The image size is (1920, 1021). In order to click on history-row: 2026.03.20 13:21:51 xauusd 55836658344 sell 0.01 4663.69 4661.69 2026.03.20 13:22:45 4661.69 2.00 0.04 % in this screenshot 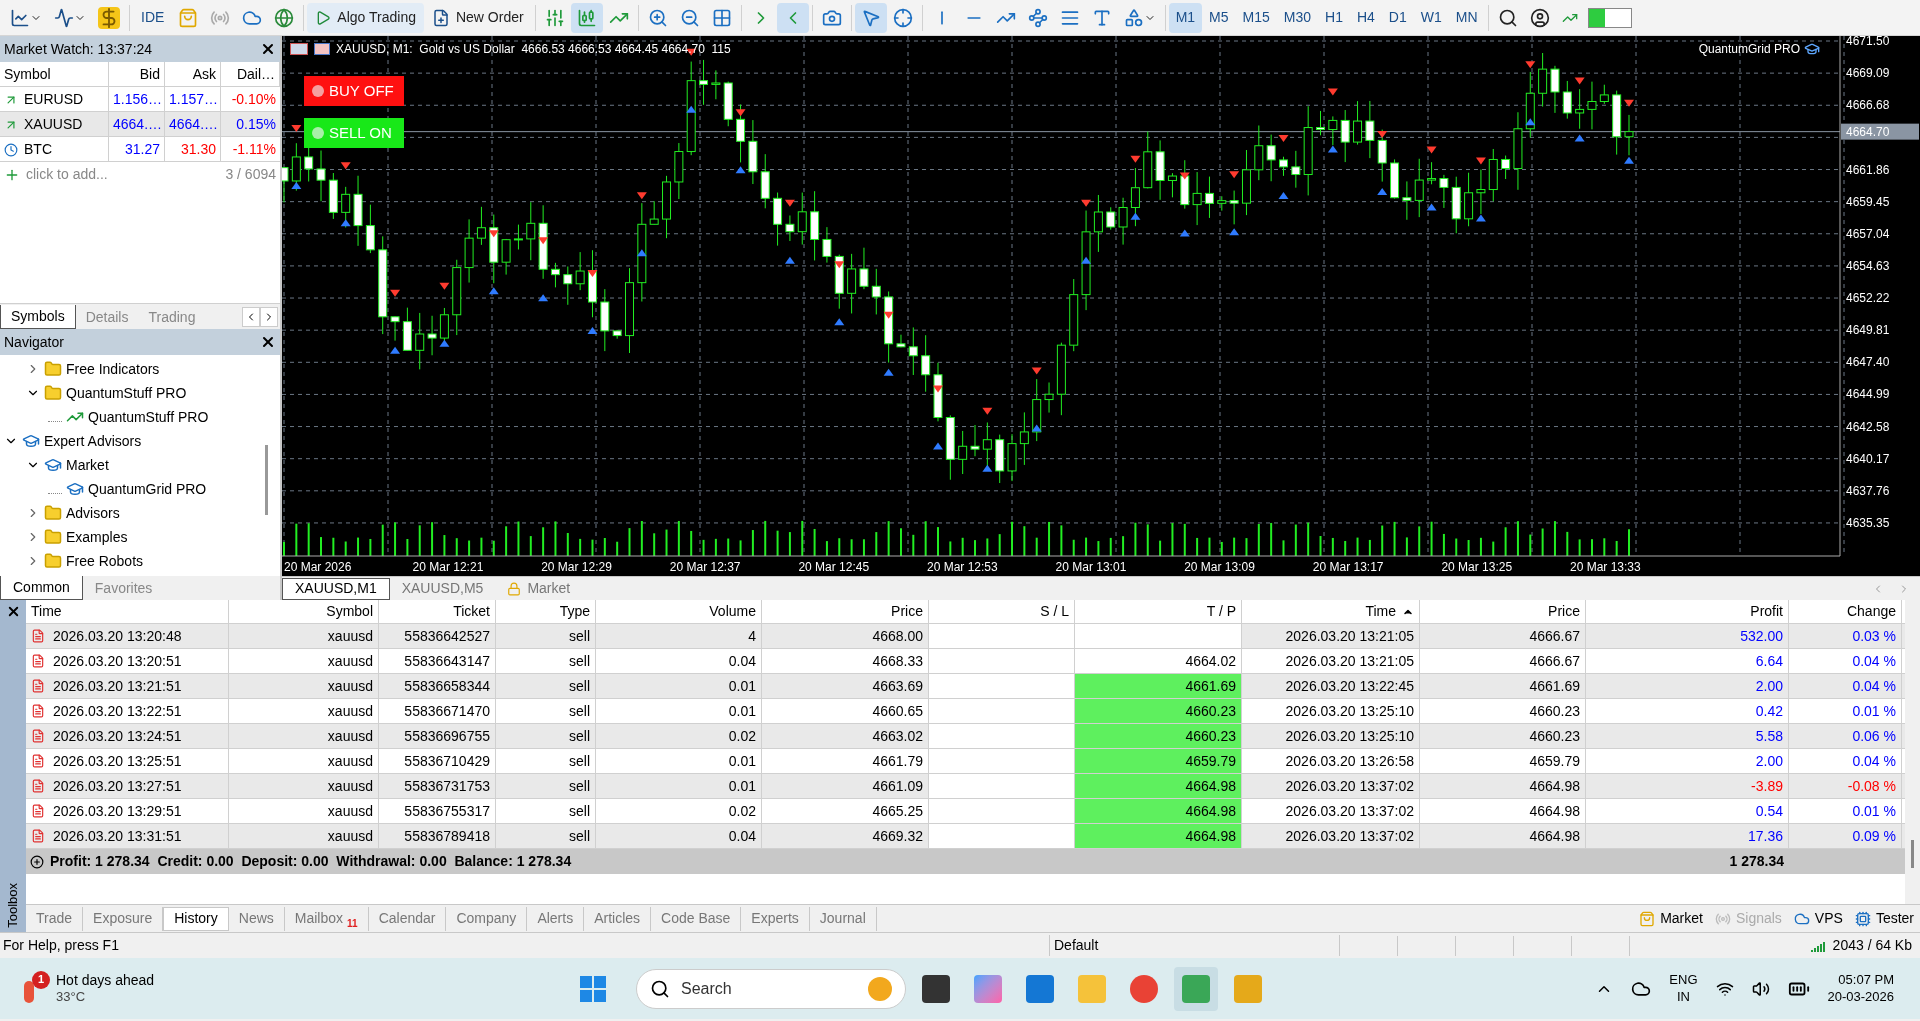, I will do `click(965, 686)`.